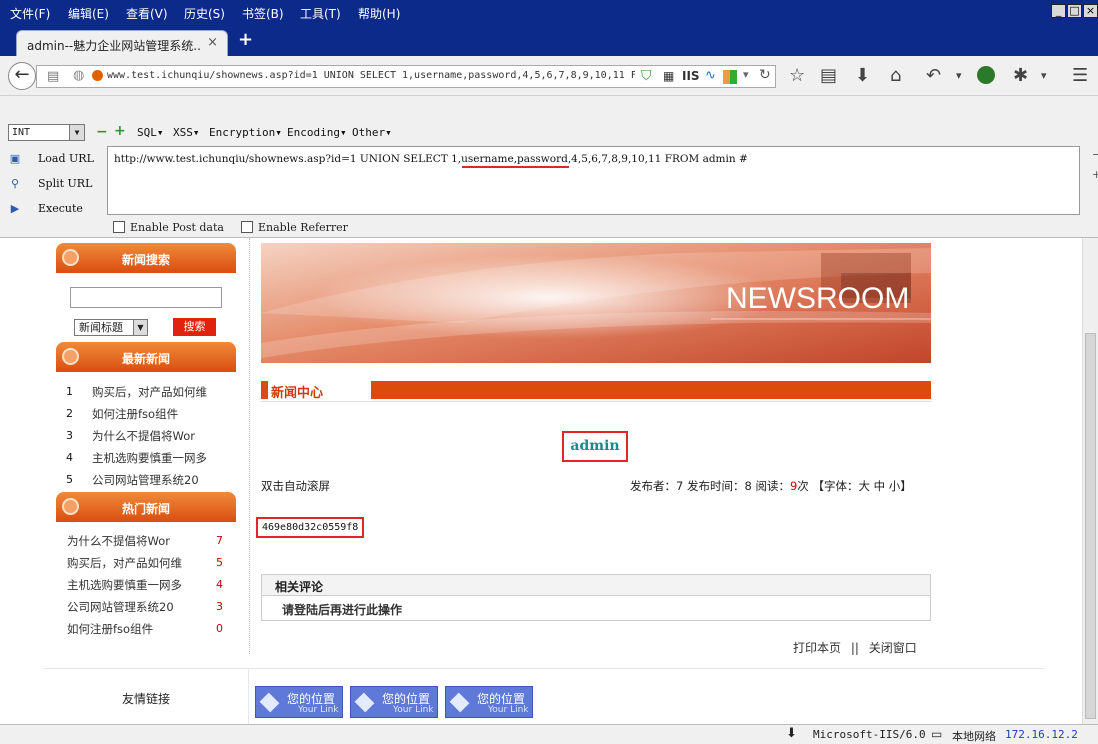 The image size is (1098, 744). Describe the element at coordinates (135, 414) in the screenshot. I see `latest-news-item: 如何注册fso组件` at that location.